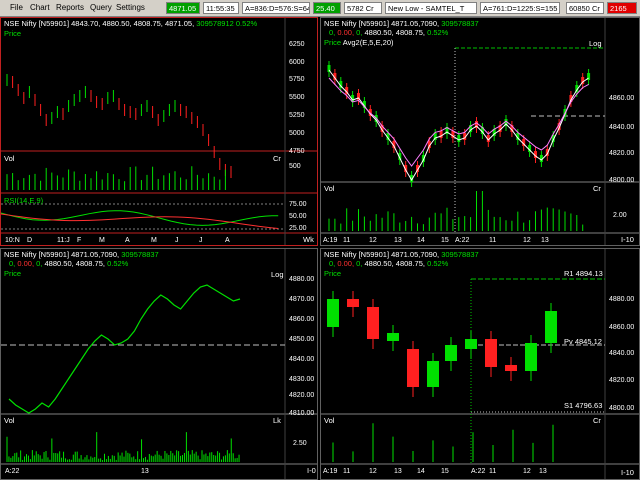 This screenshot has height=480, width=640. I want to click on price-box: 4871.05, so click(183, 8).